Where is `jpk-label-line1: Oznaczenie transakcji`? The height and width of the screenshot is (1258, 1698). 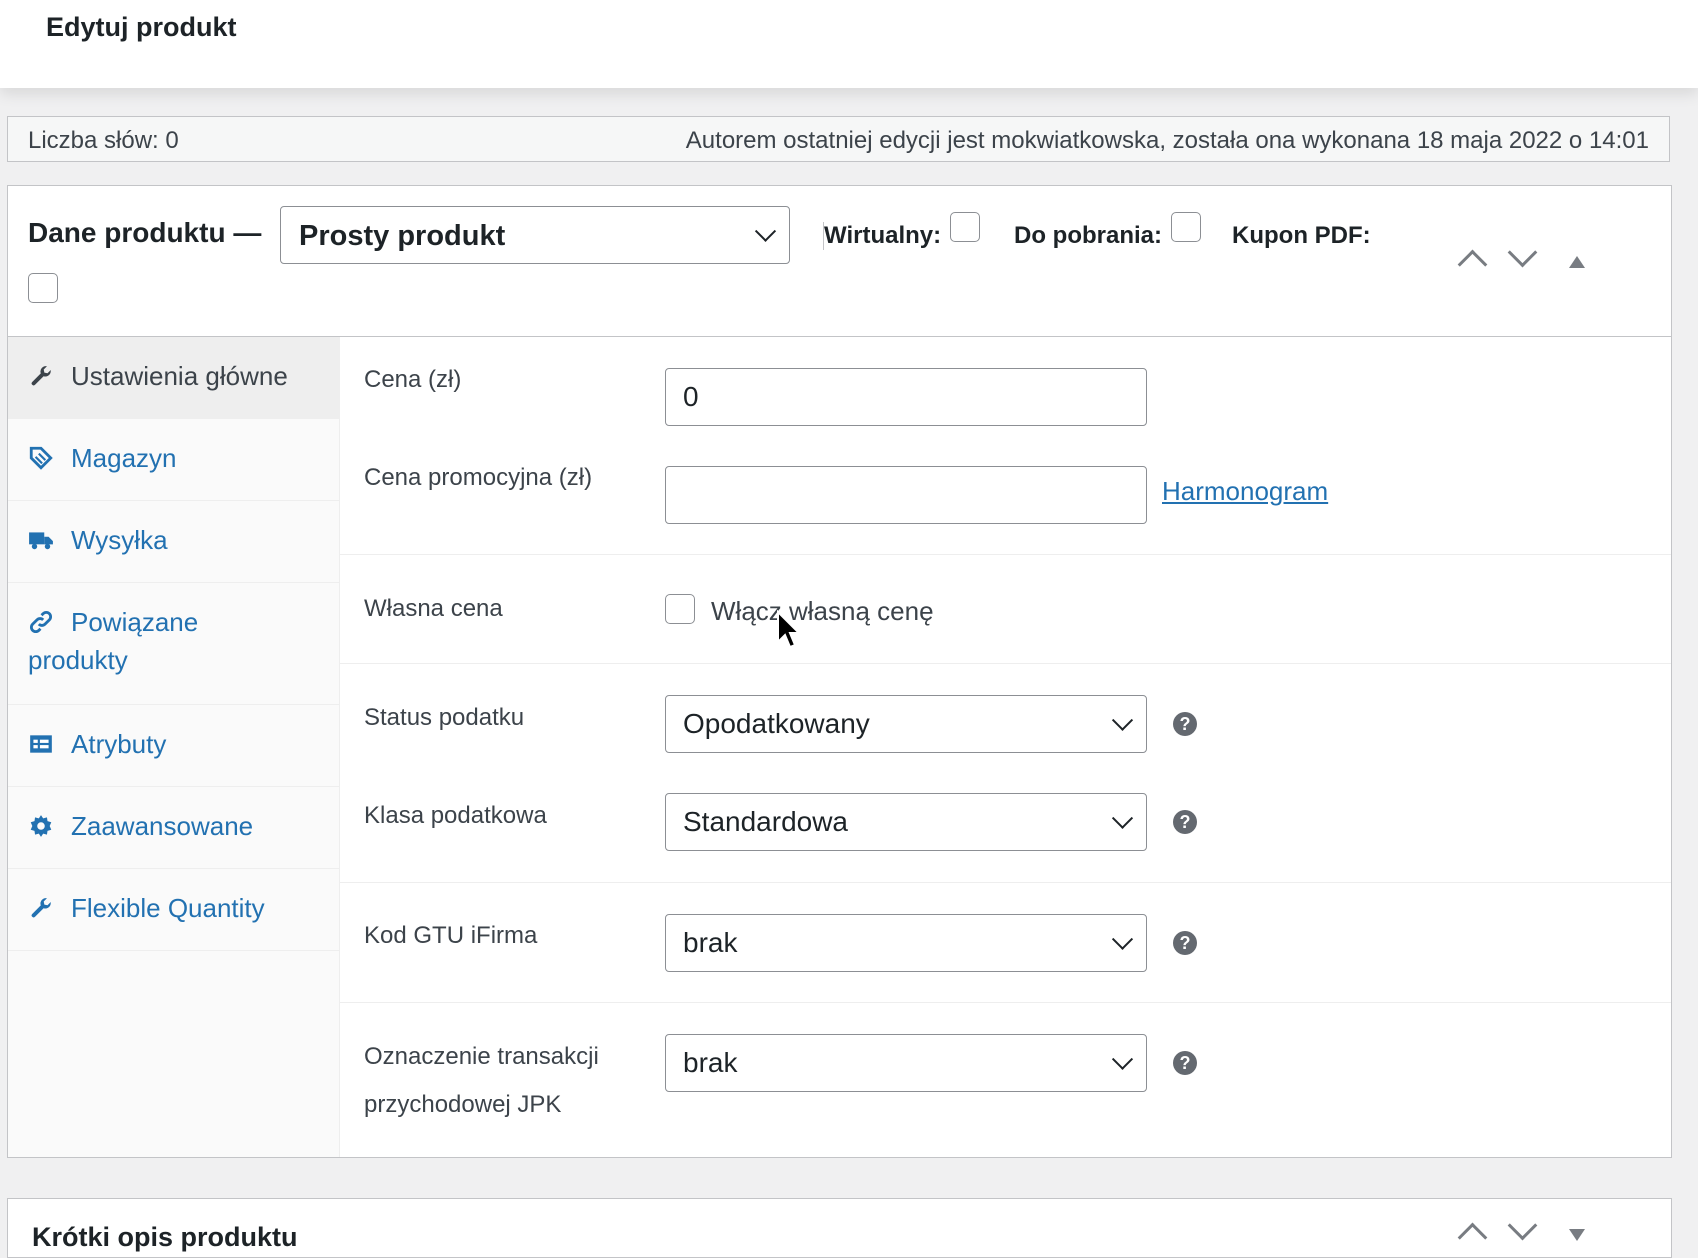
jpk-label-line1: Oznaczenie transakcji is located at coordinates (481, 1056).